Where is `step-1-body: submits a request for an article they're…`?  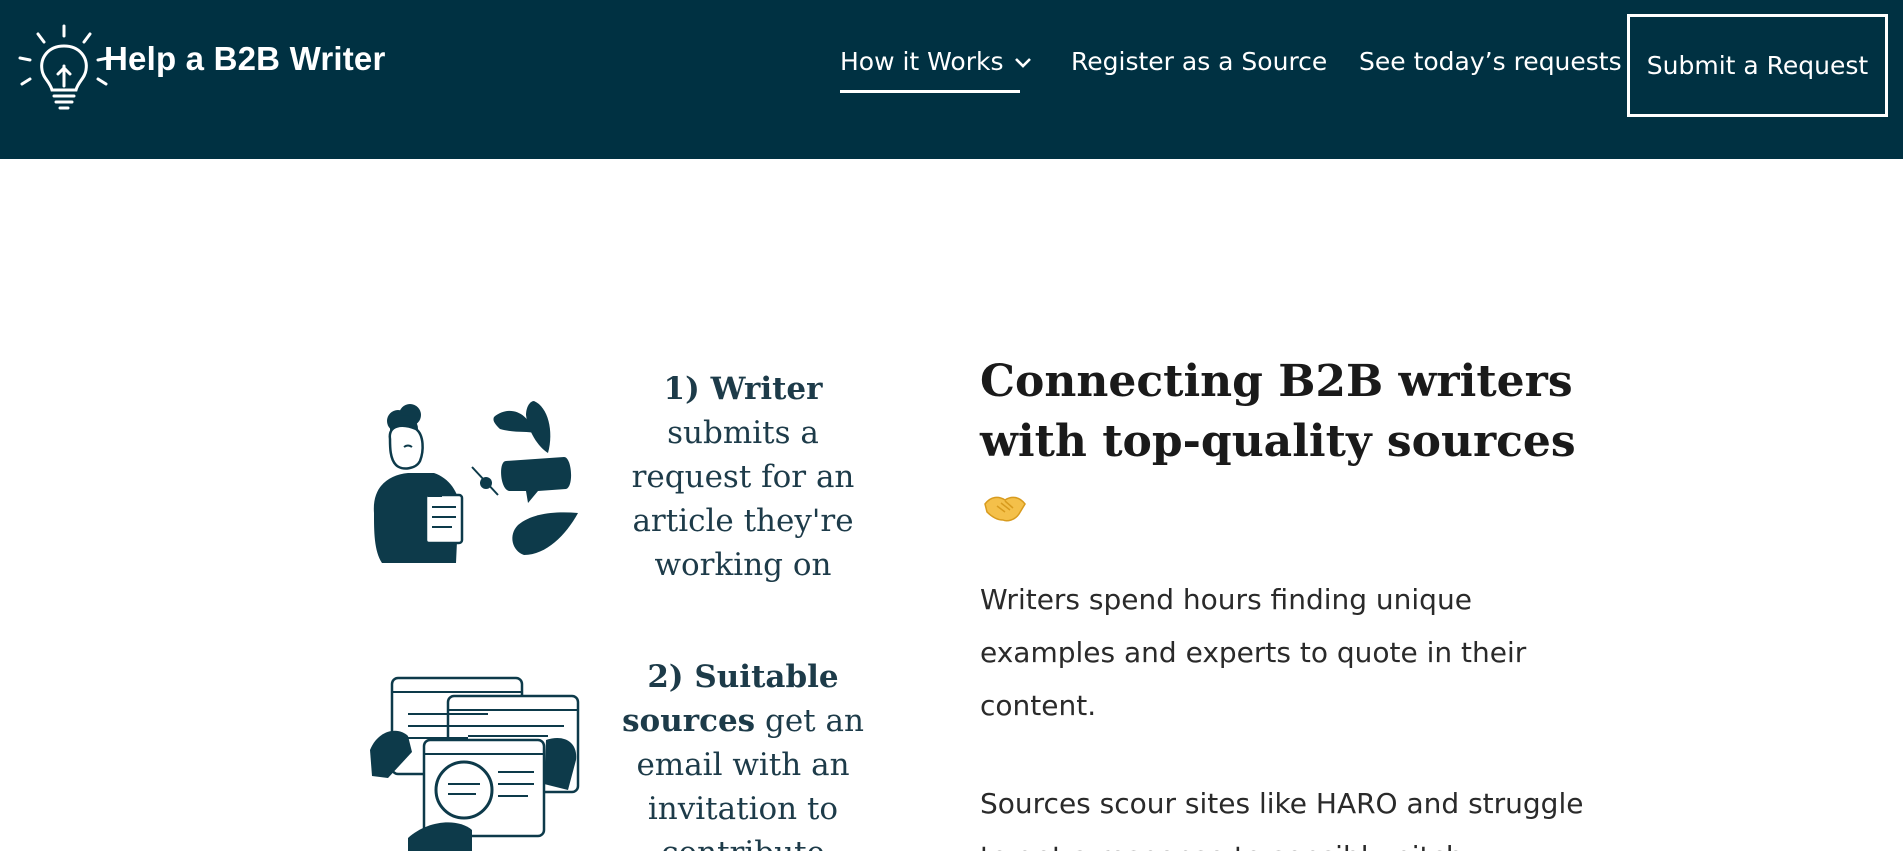 step-1-body: submits a request for an article they're… is located at coordinates (743, 499).